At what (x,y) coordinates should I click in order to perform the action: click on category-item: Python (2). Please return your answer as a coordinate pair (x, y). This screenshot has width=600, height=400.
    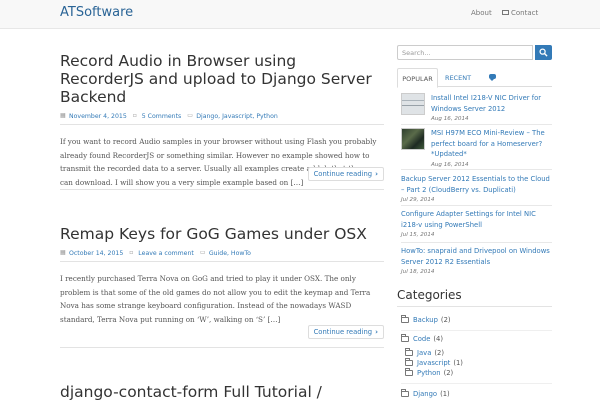
    Looking at the image, I should click on (429, 372).